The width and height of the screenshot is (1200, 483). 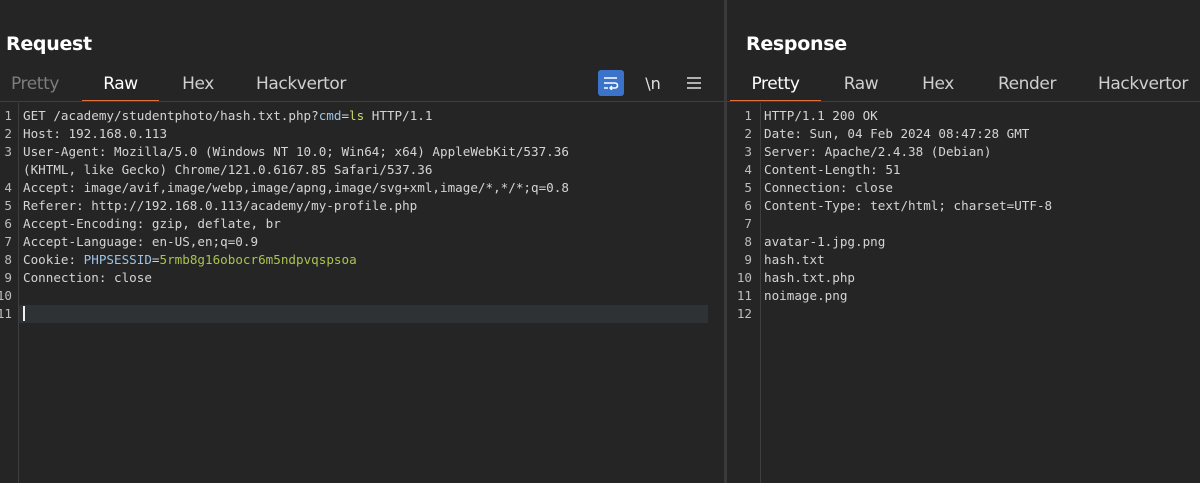 What do you see at coordinates (1143, 85) in the screenshot?
I see `response-tab-hackvertor: Hackvertor` at bounding box center [1143, 85].